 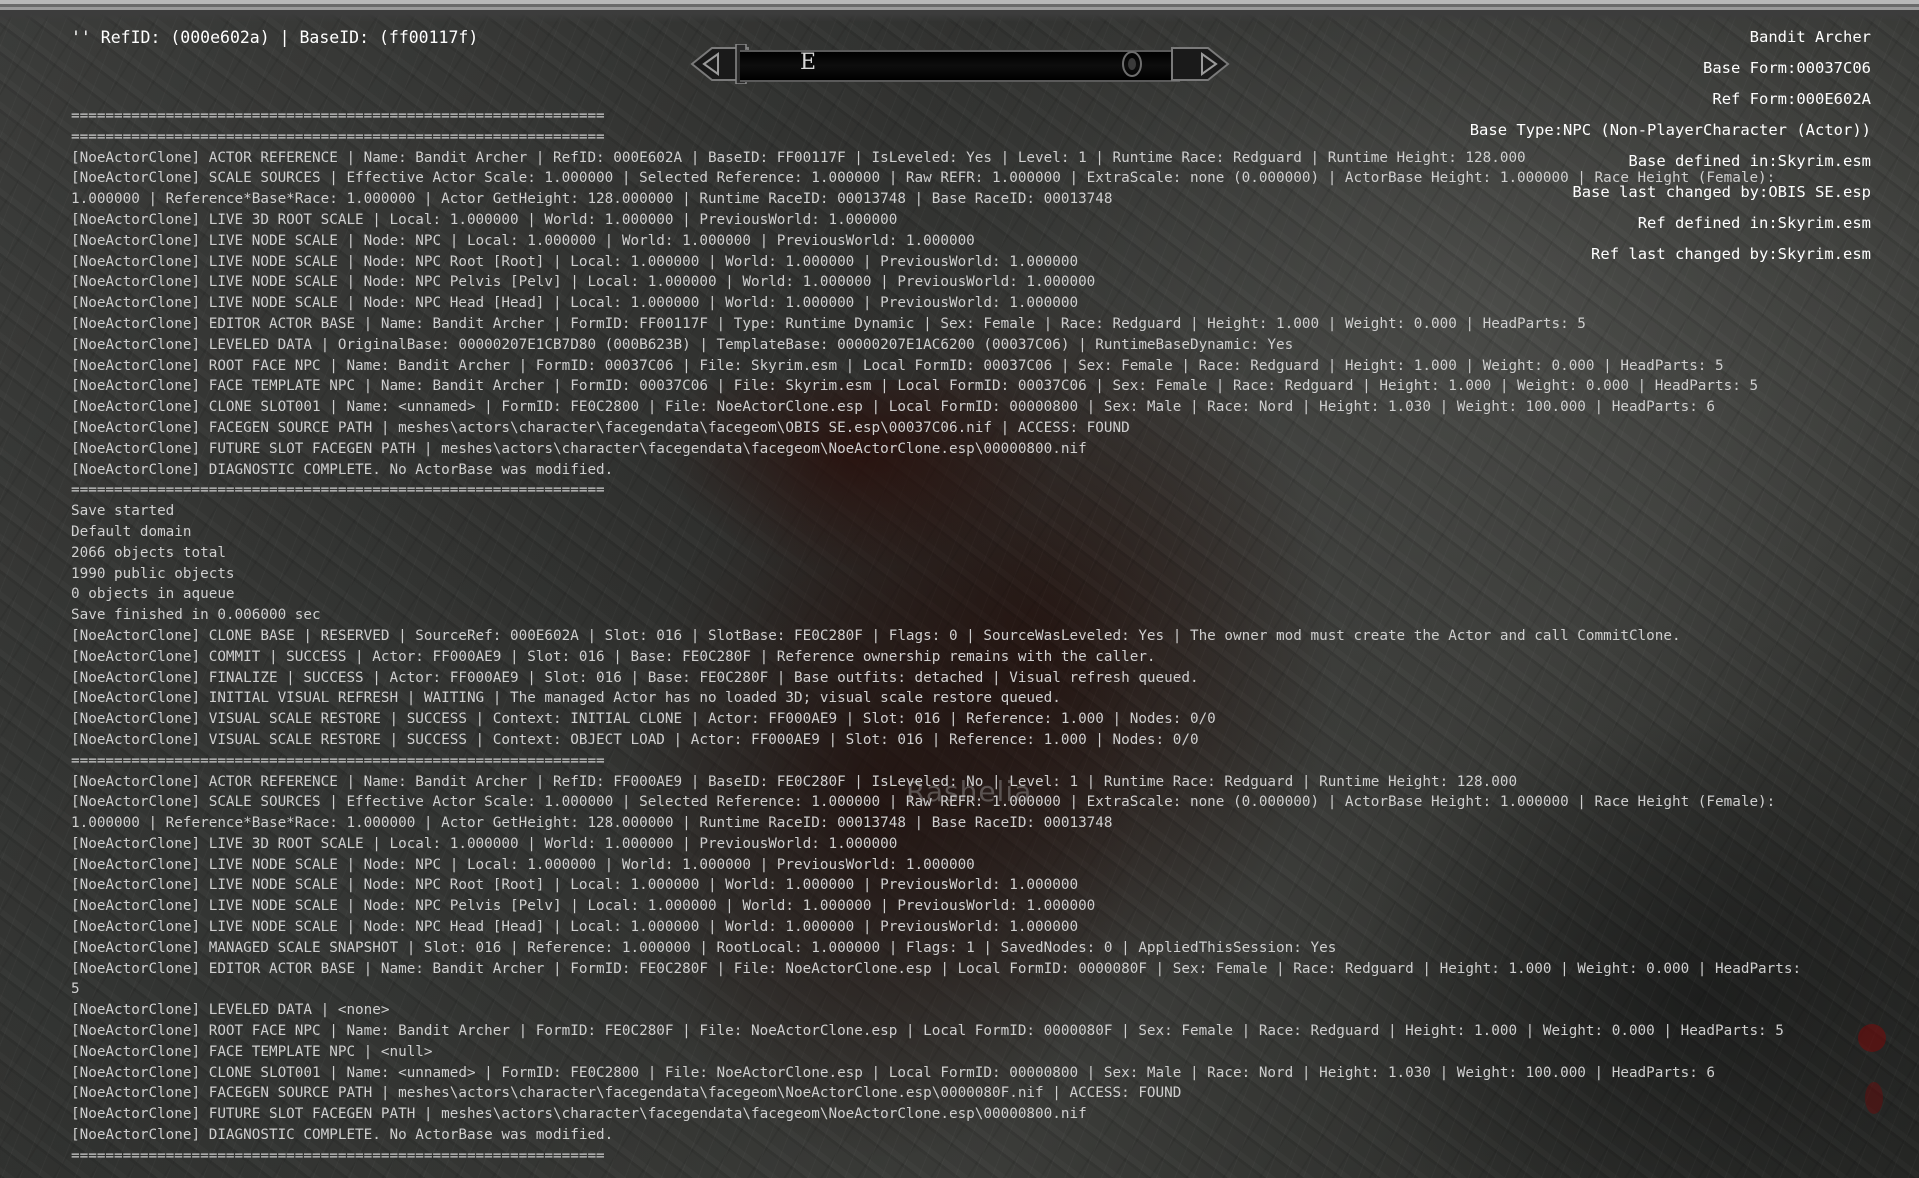 I want to click on info-base-form: Base Form:00037C06, so click(x=1787, y=68).